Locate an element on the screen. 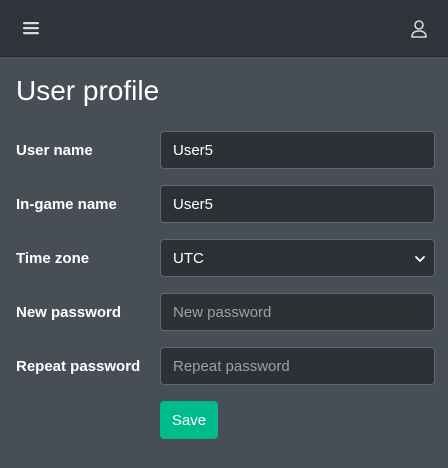  username-input is located at coordinates (297, 150).